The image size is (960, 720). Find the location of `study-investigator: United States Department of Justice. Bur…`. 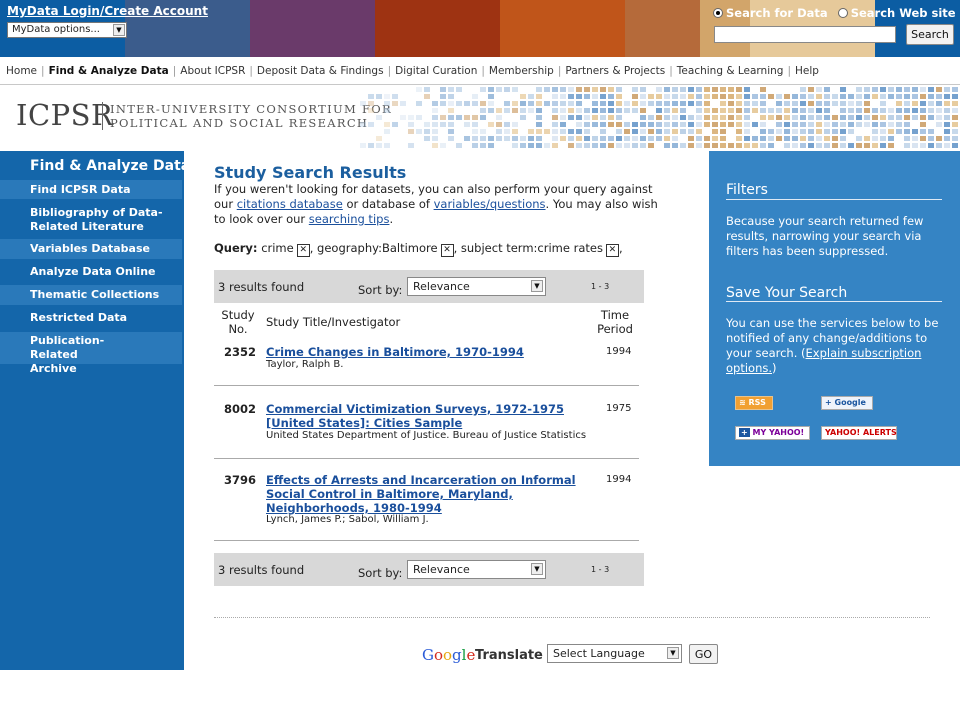

study-investigator: United States Department of Justice. Bur… is located at coordinates (426, 435).